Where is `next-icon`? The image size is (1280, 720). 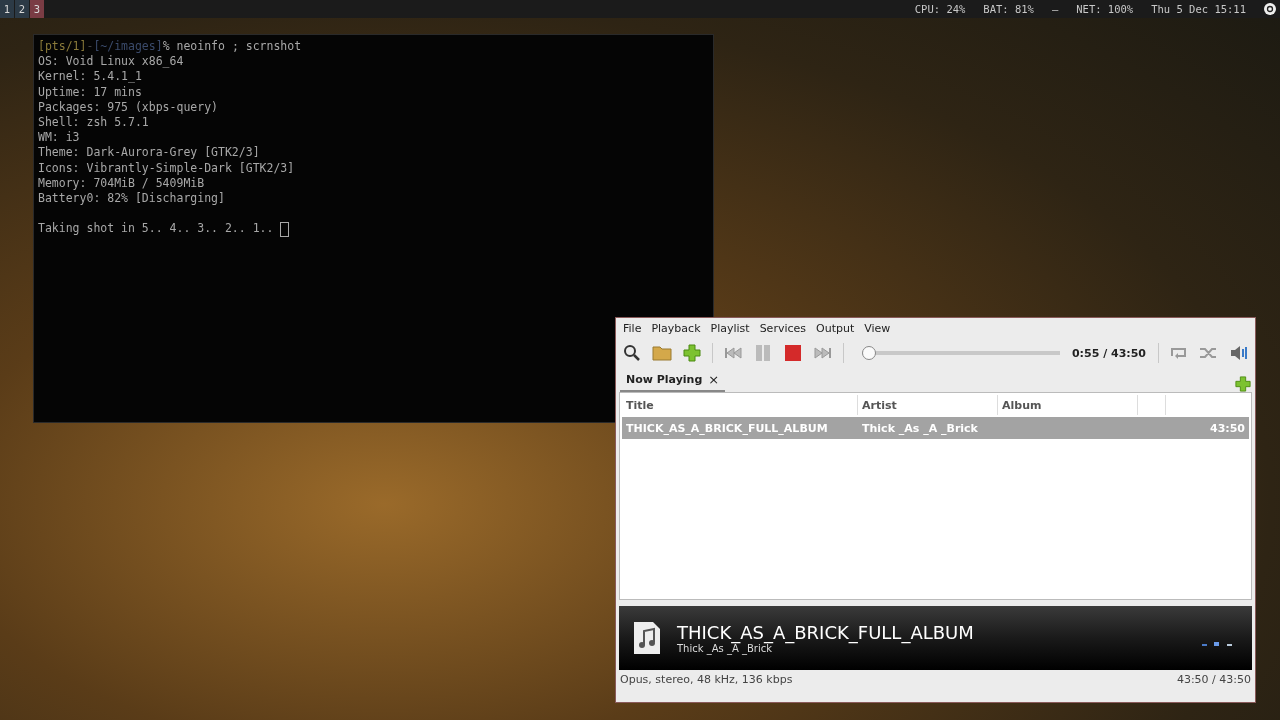
next-icon is located at coordinates (823, 353).